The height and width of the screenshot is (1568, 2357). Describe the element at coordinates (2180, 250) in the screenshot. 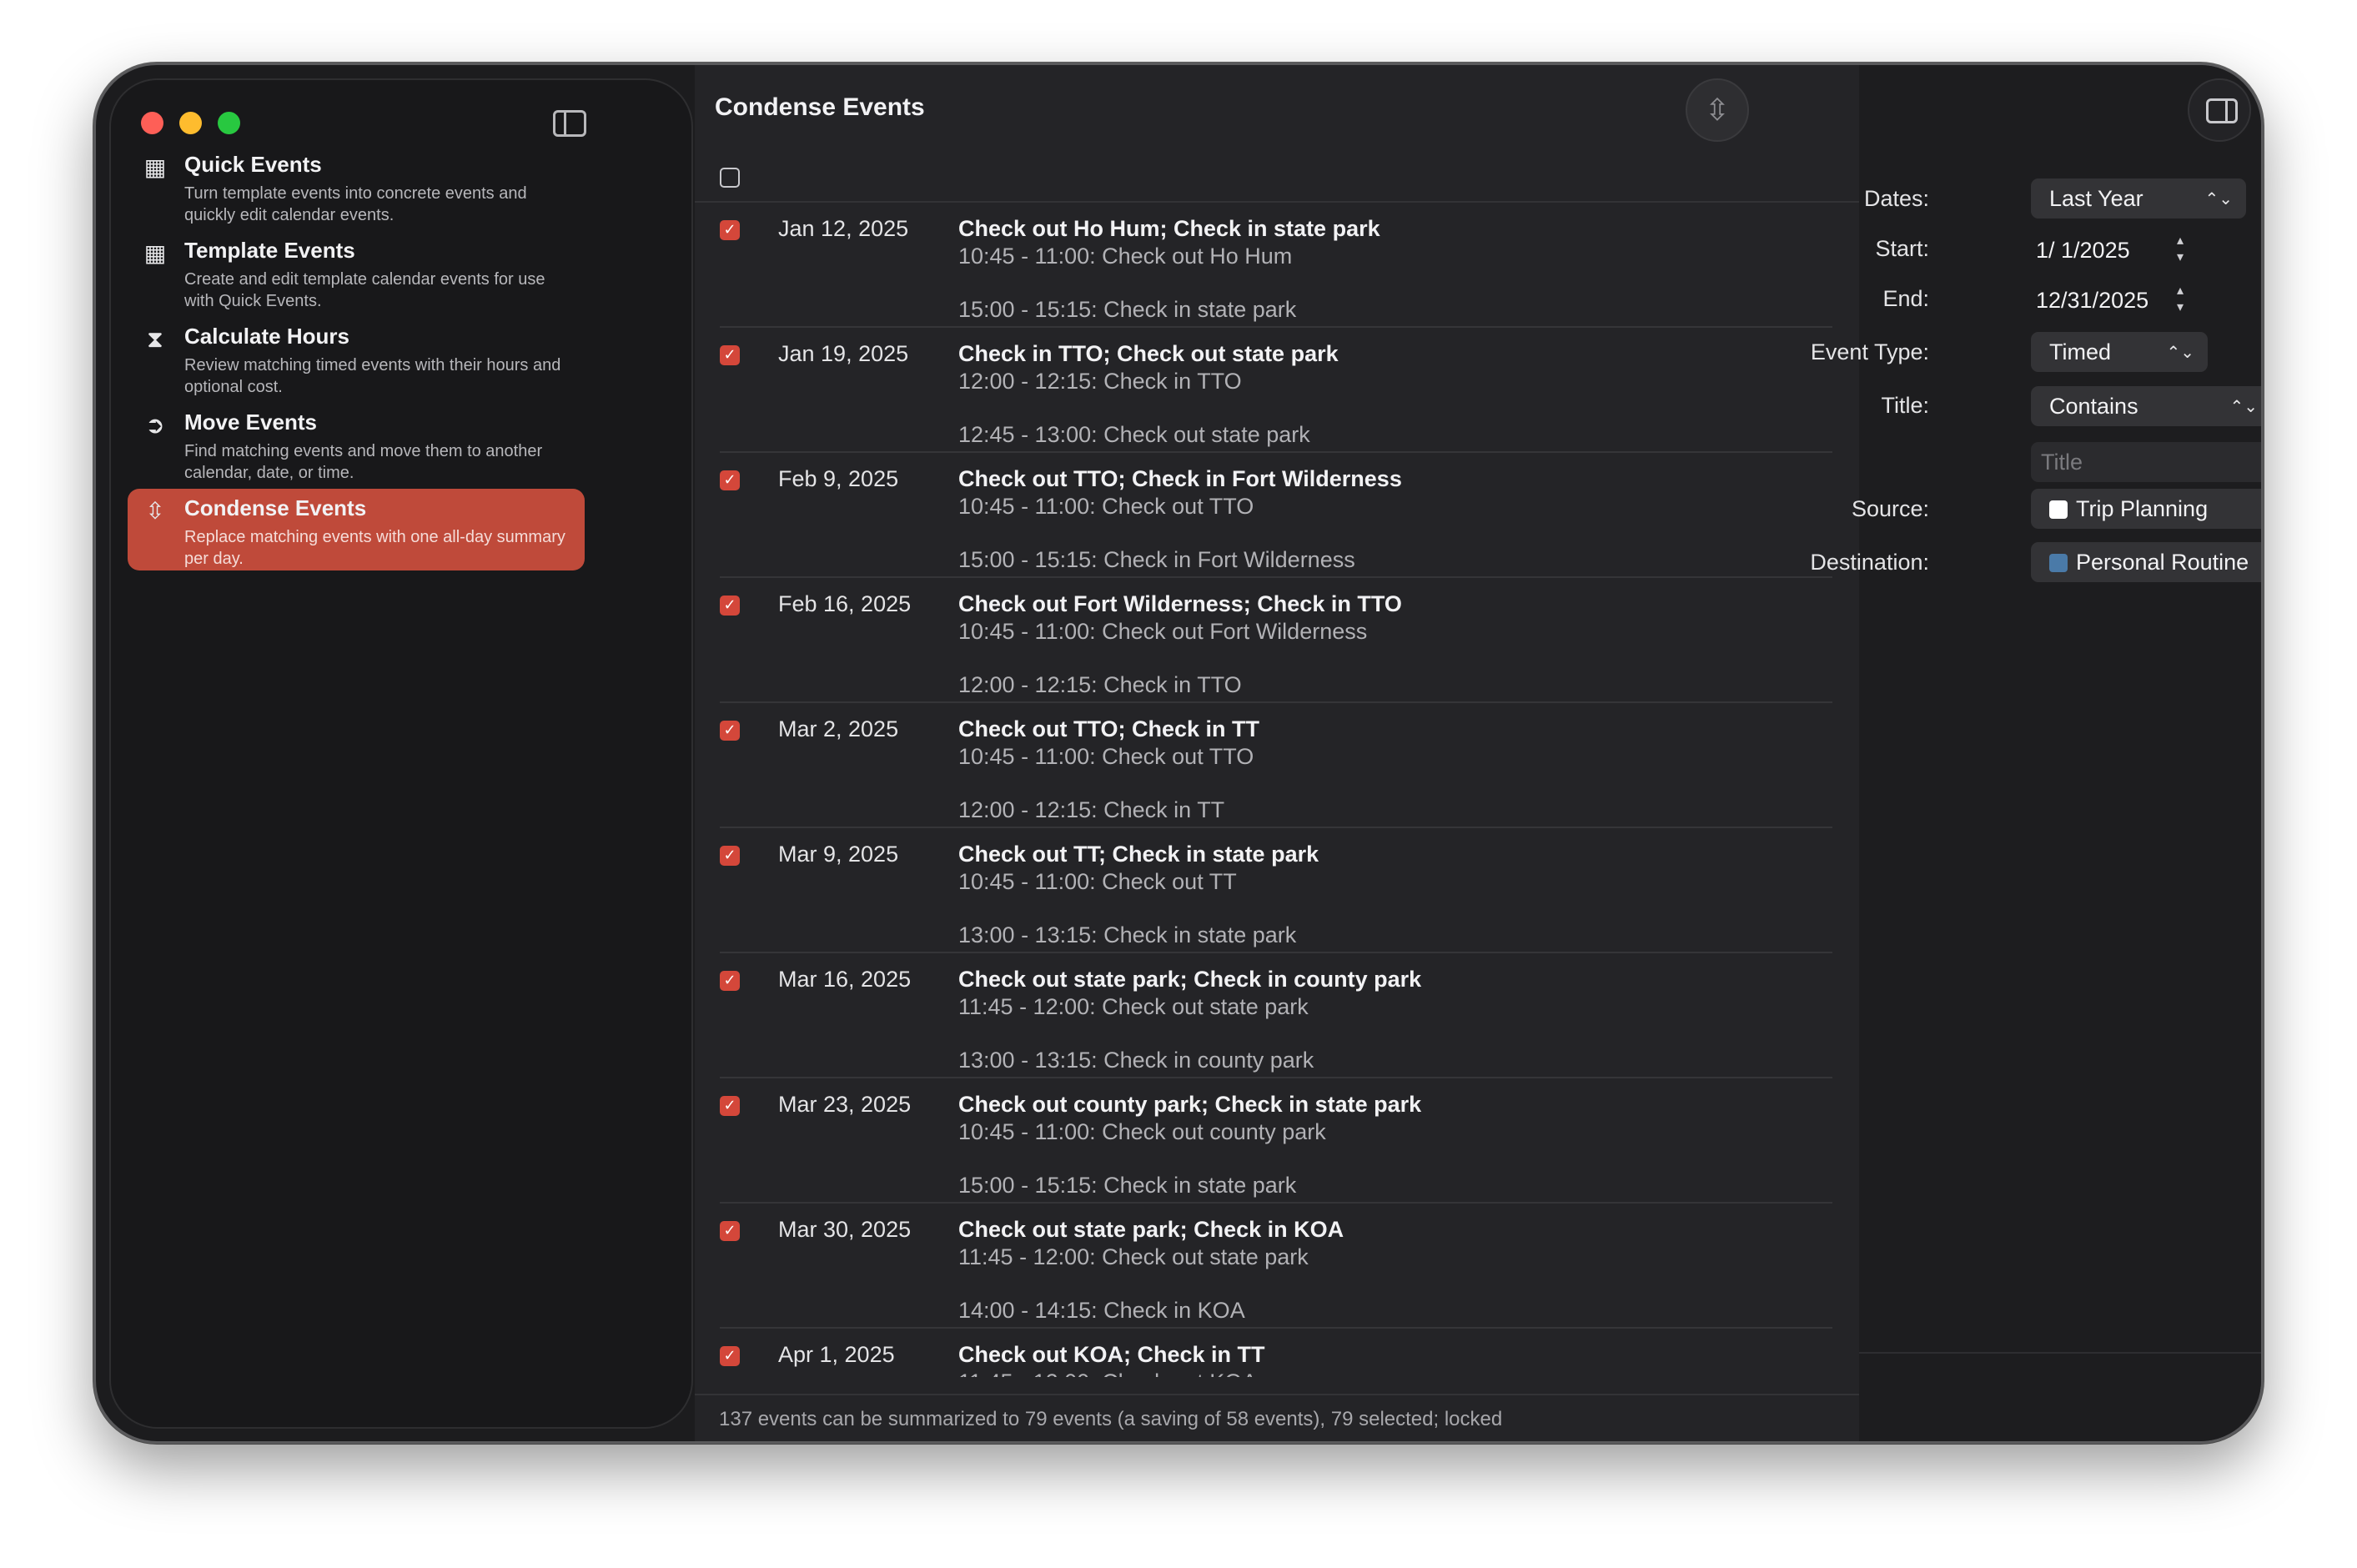

I see `start-date-stepper: ▴ ▾` at that location.